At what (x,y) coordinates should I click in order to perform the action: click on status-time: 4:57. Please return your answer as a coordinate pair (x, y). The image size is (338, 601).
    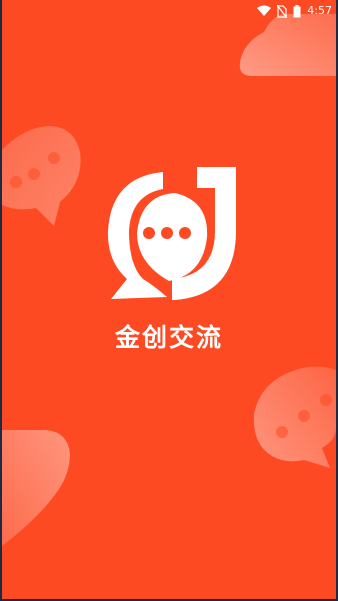
    Looking at the image, I should click on (319, 10).